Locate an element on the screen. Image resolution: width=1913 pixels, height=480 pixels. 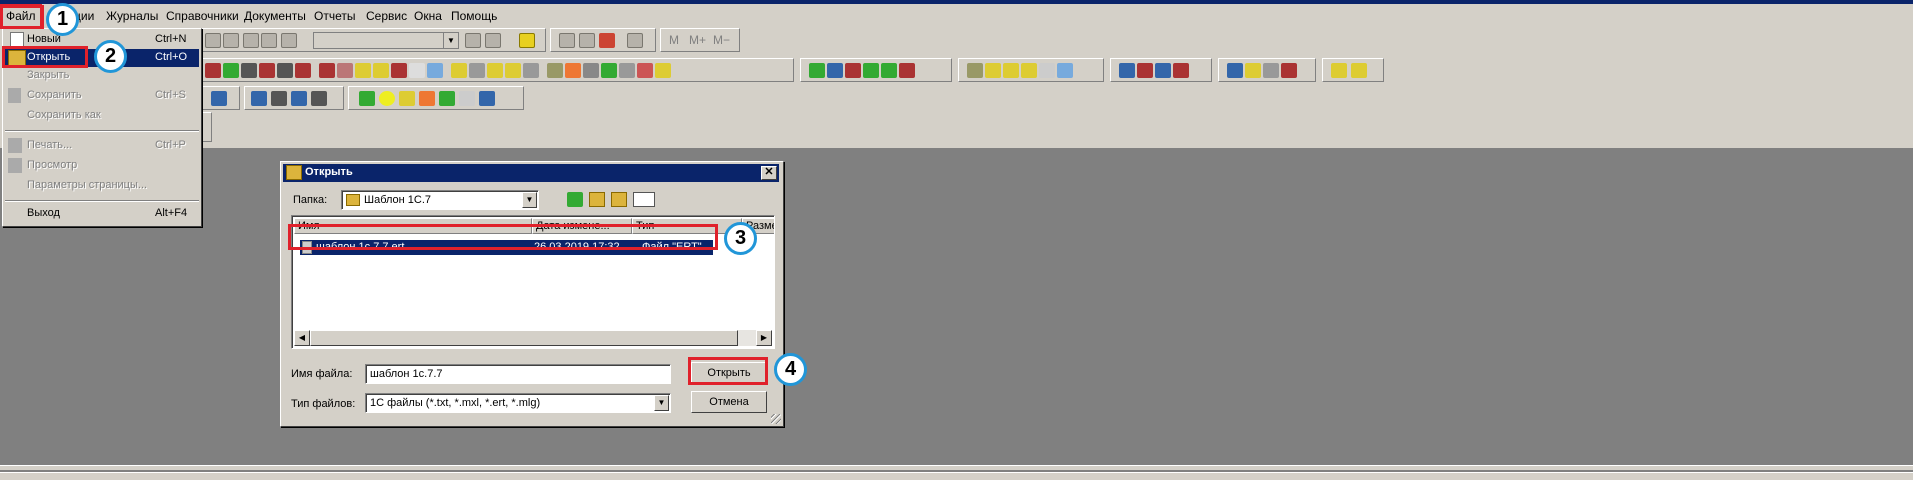
rainbow-icon is located at coordinates (427, 98).